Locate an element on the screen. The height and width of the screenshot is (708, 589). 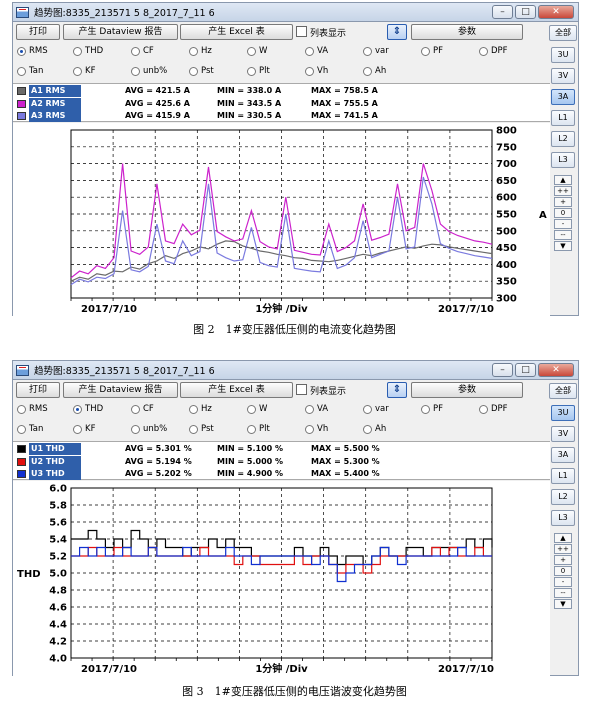
params-button: 参数 is located at coordinates (467, 390).